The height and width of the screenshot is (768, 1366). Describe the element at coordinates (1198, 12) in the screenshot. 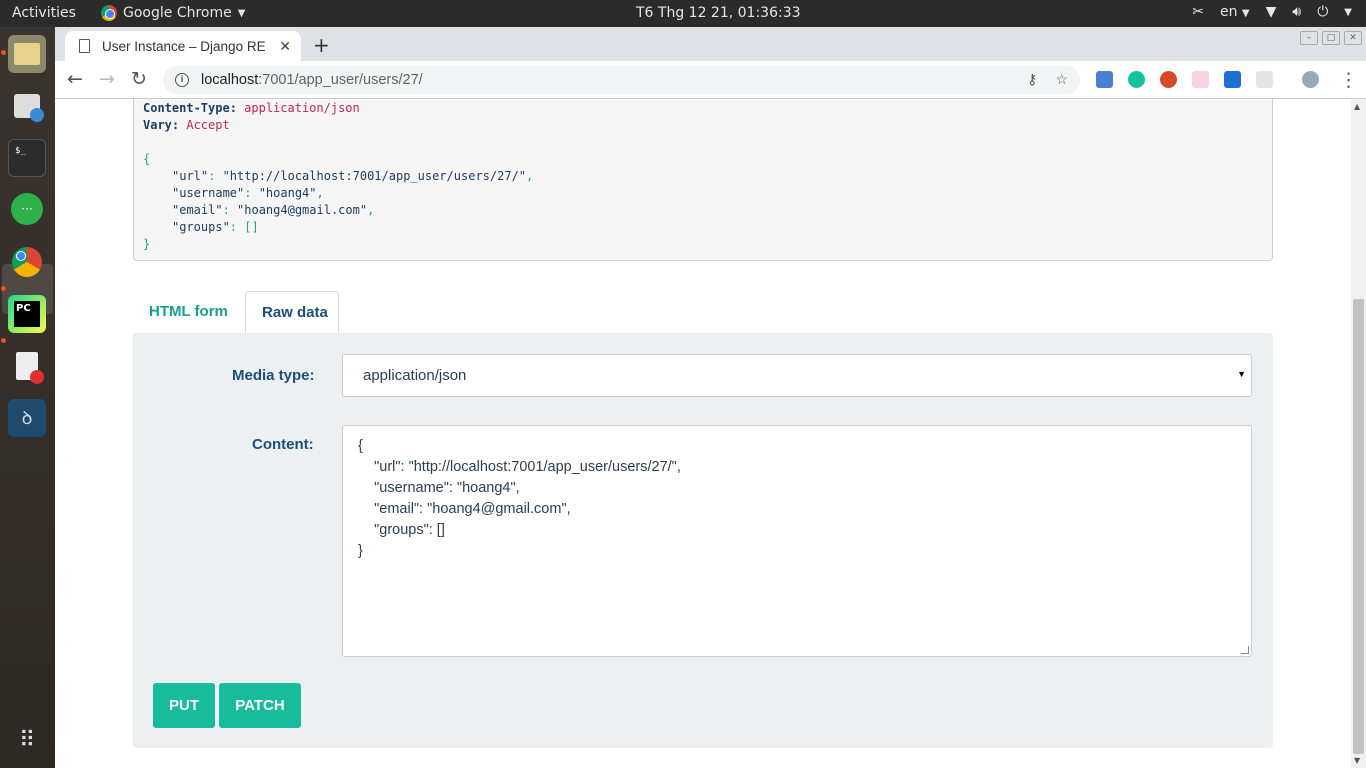

I see `tools-icon: ✂` at that location.